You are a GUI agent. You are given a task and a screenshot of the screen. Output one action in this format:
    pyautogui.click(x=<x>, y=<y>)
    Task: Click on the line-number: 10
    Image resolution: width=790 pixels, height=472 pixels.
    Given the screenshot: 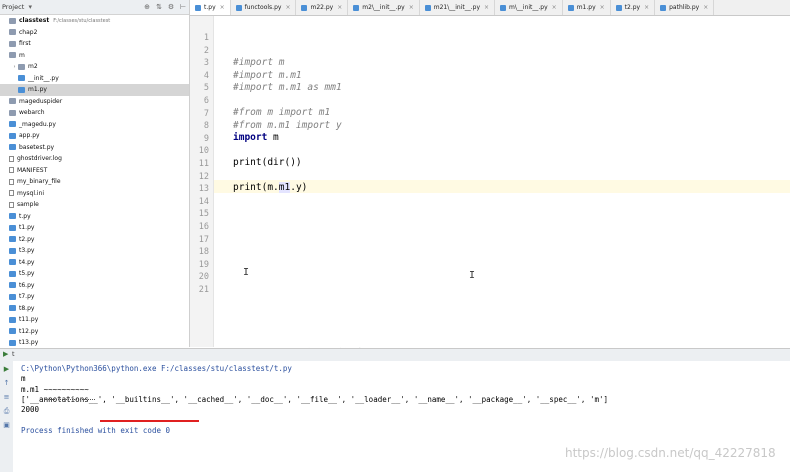 What is the action you would take?
    pyautogui.click(x=203, y=151)
    